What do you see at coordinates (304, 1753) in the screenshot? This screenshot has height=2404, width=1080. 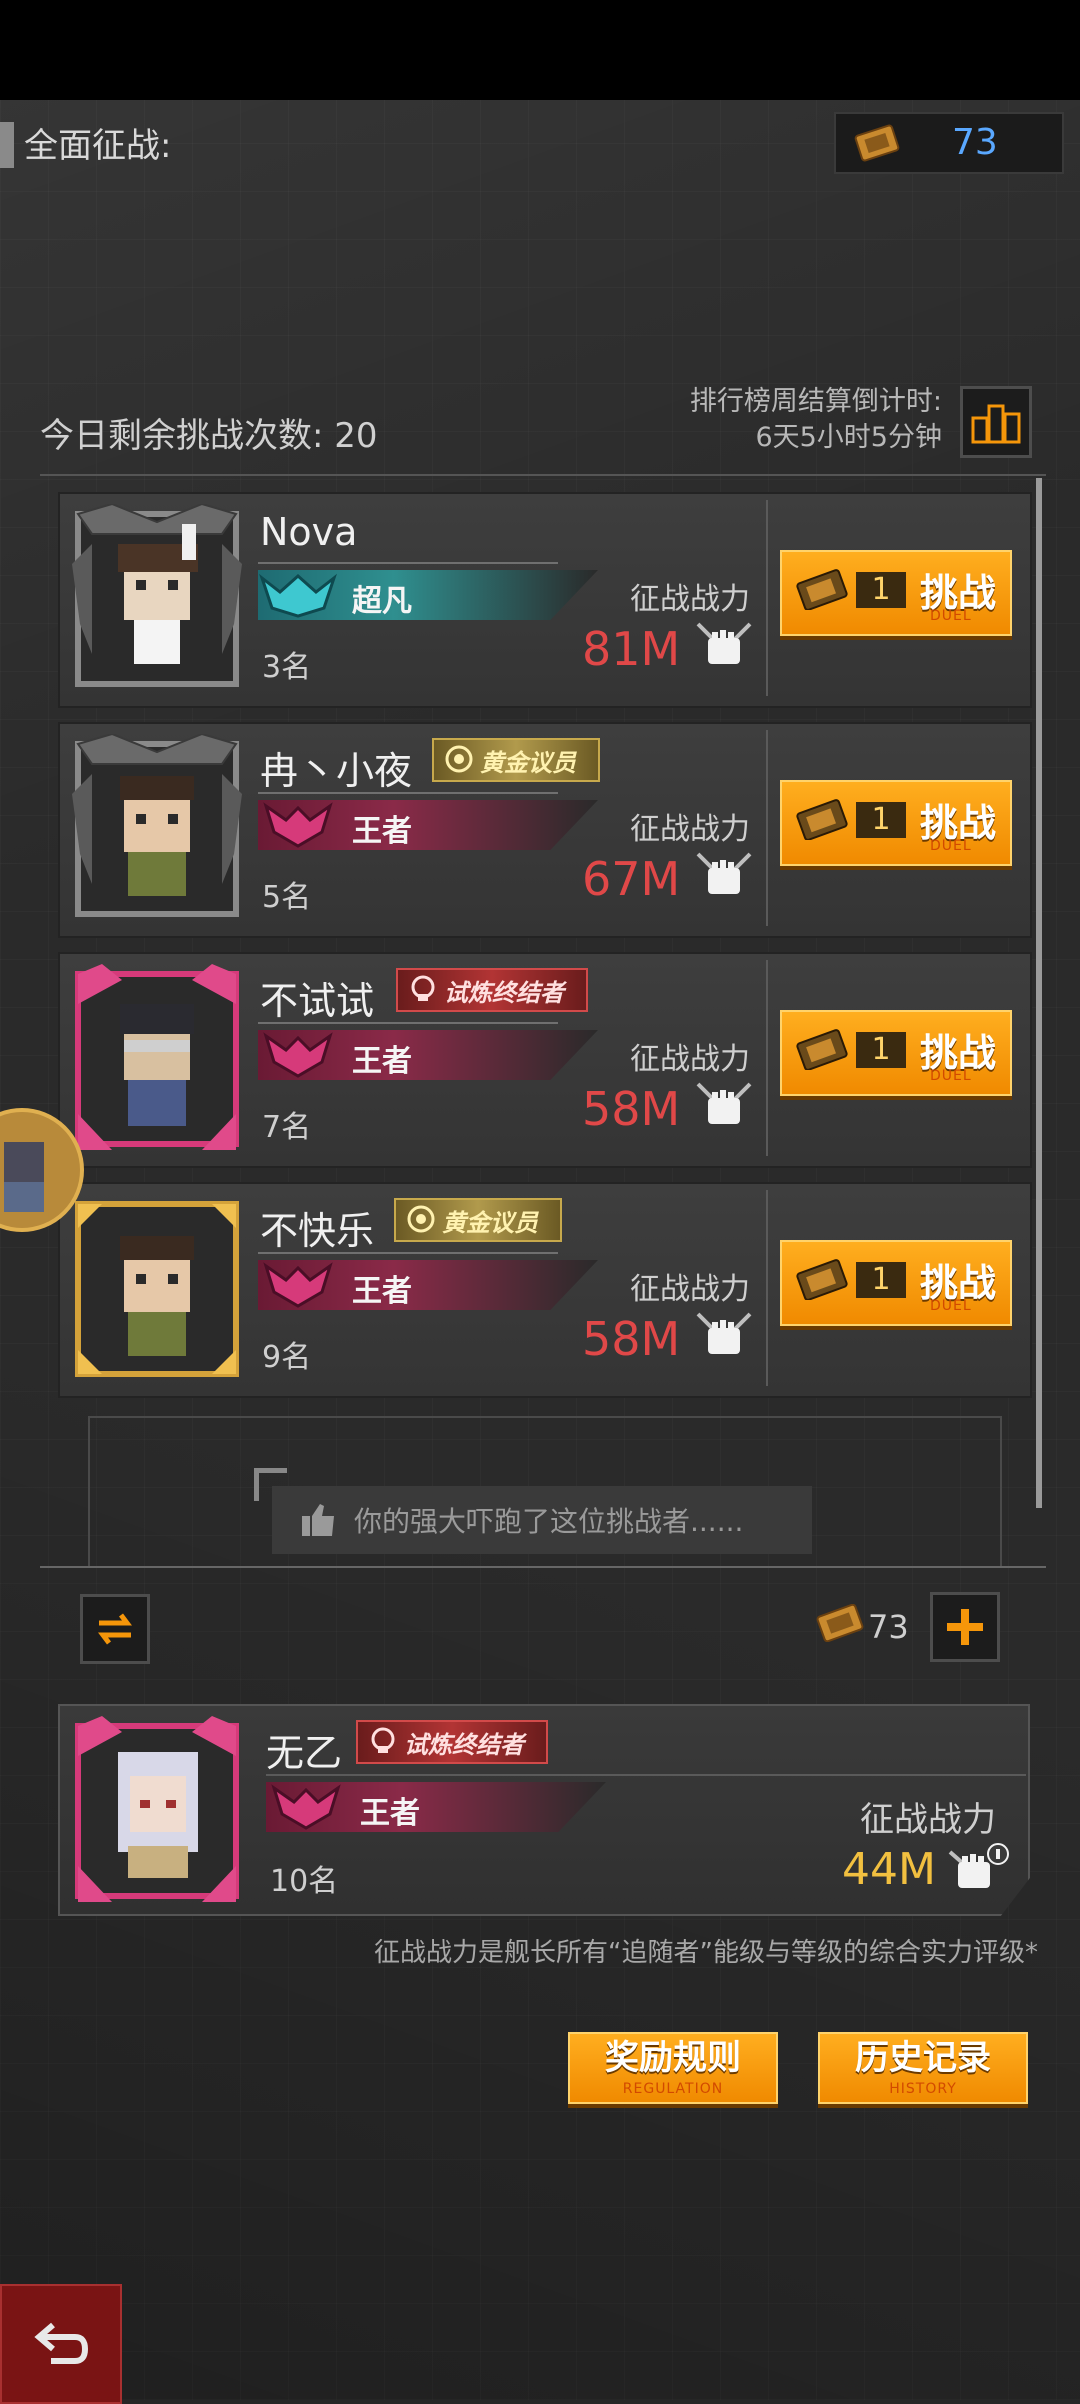 I see `my-name: 无乙` at bounding box center [304, 1753].